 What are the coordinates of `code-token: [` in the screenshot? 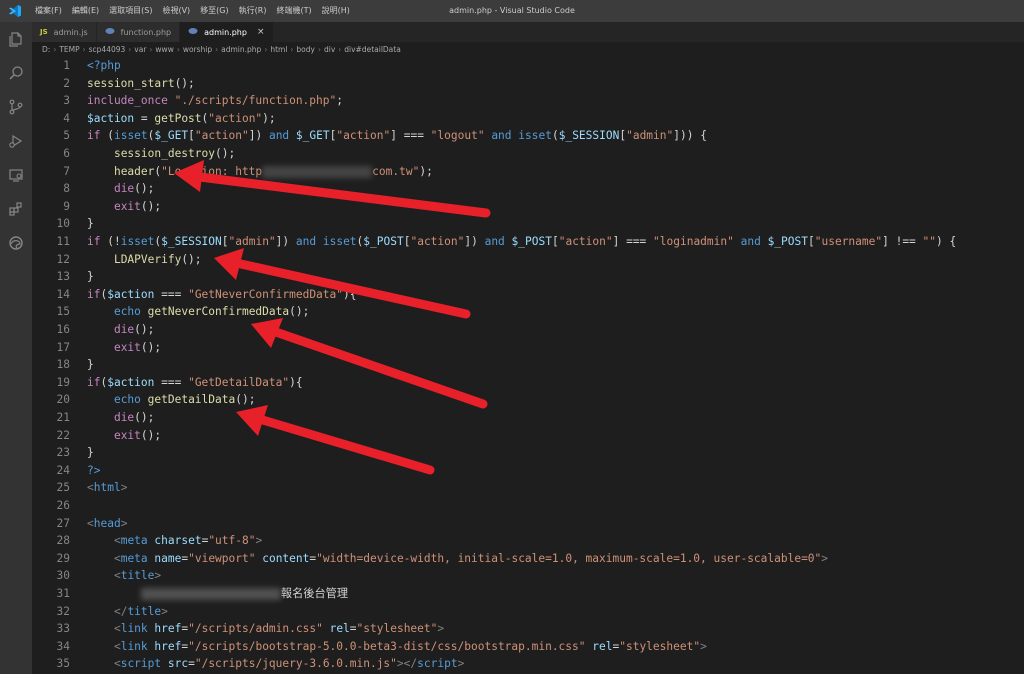 It's located at (811, 241).